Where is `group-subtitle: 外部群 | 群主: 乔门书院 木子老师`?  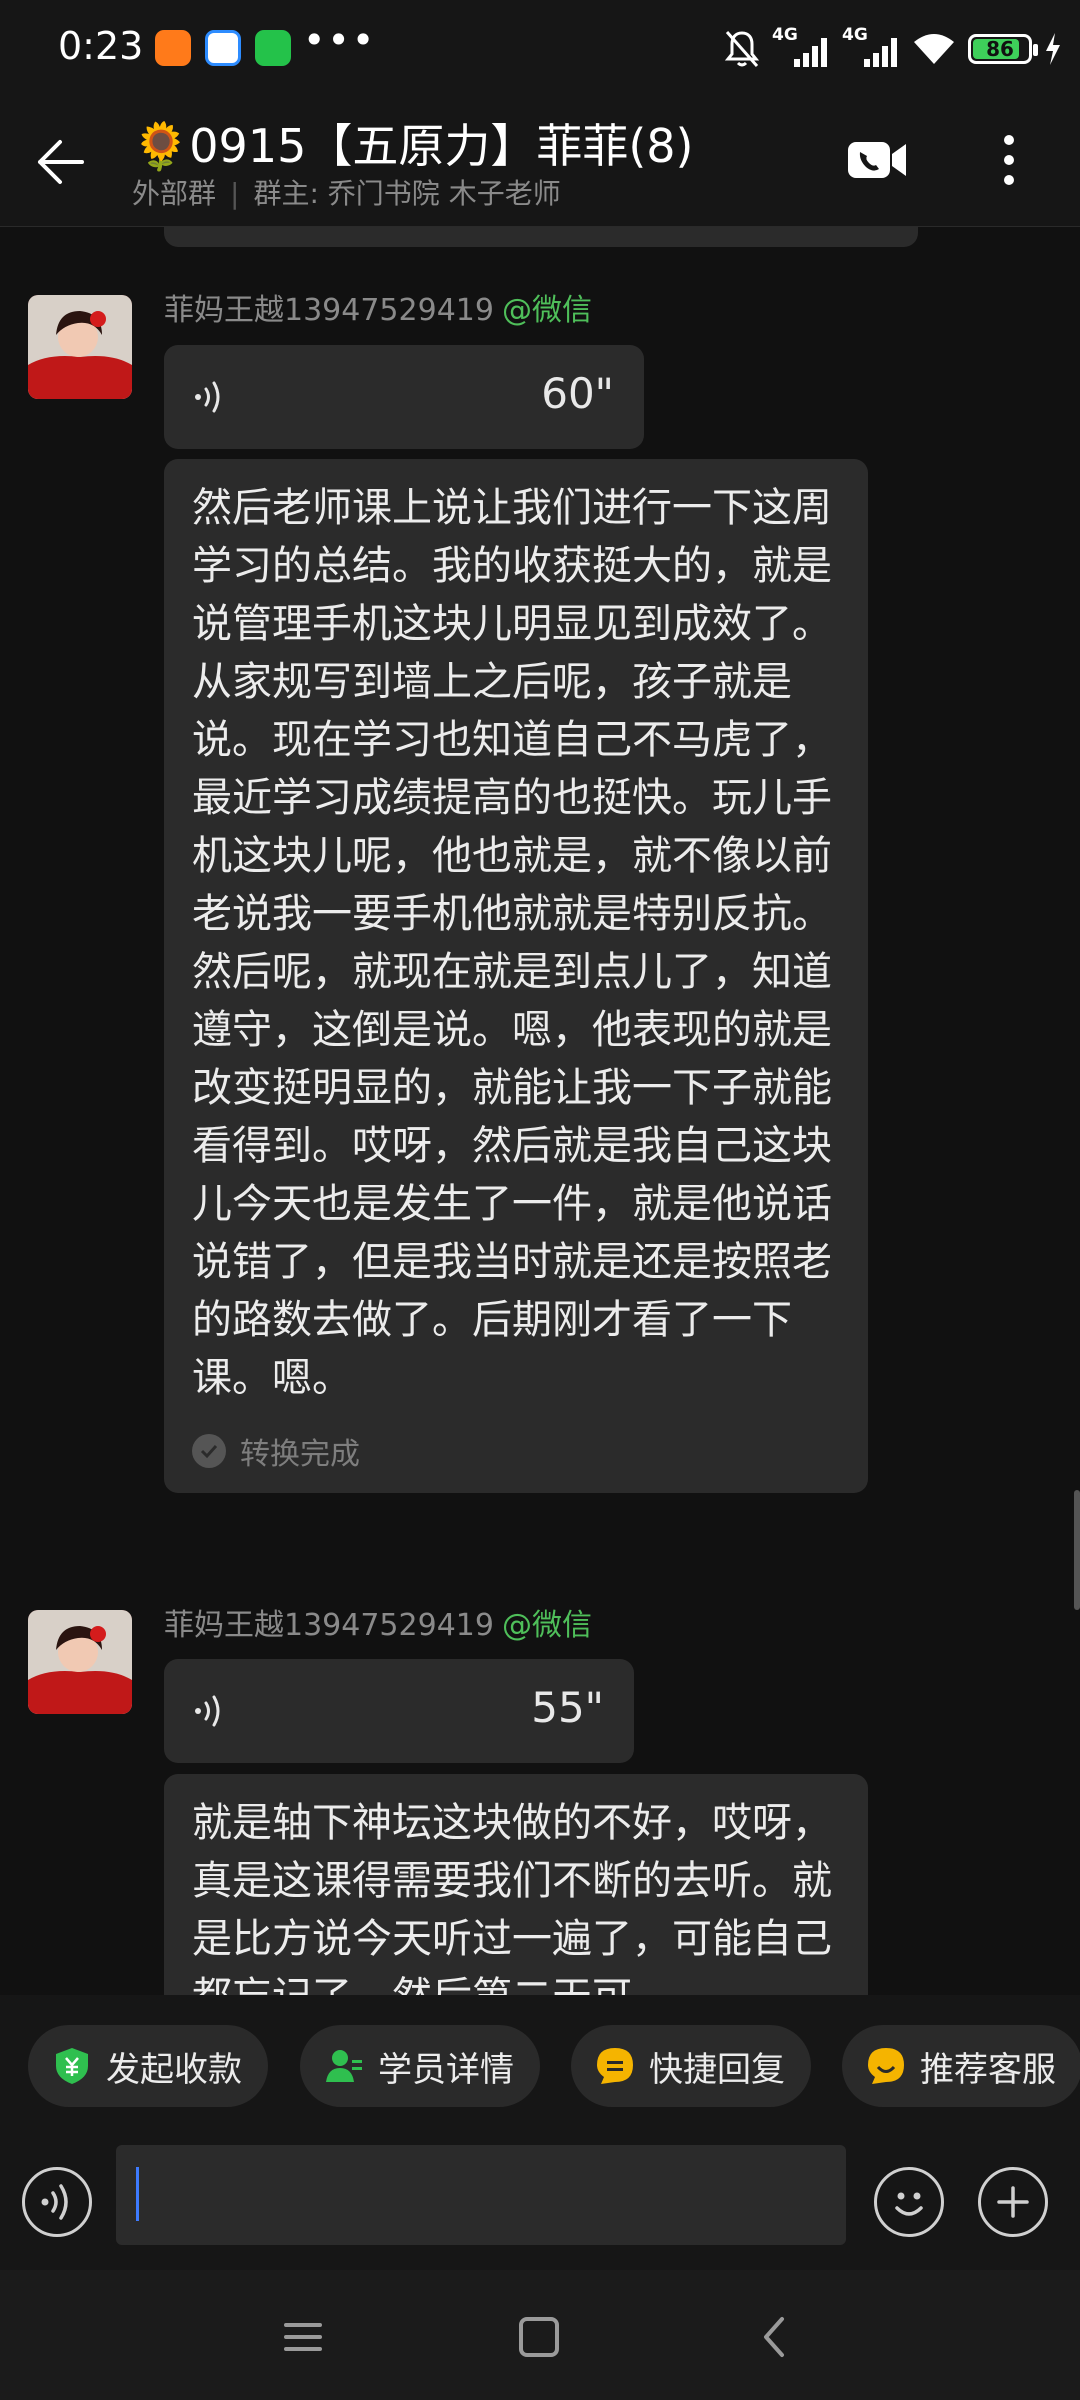 group-subtitle: 外部群 | 群主: 乔门书院 木子老师 is located at coordinates (346, 192).